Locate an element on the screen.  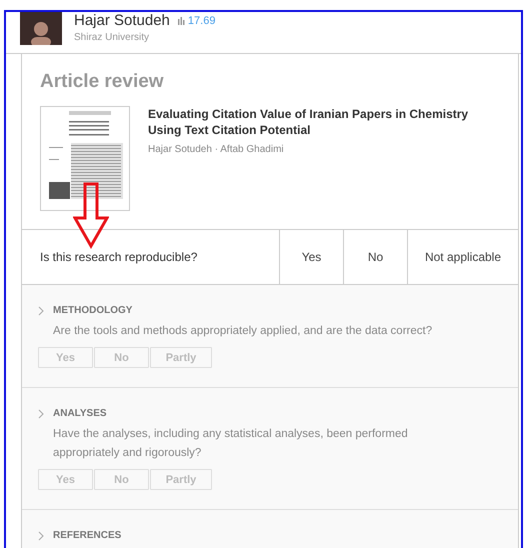
article-title: Evaluating Citation Value of Iranian Papers in Chemistry Using Text Citation Potential is located at coordinates (324, 122).